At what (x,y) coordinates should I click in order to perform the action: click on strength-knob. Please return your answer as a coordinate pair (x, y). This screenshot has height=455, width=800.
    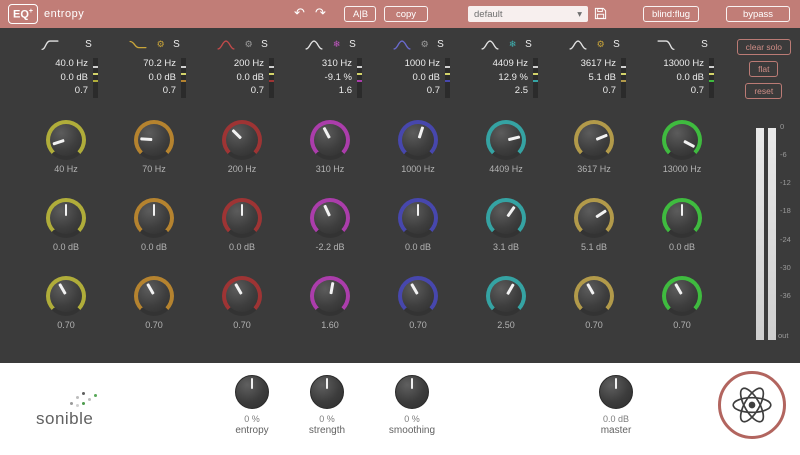
    Looking at the image, I should click on (327, 392).